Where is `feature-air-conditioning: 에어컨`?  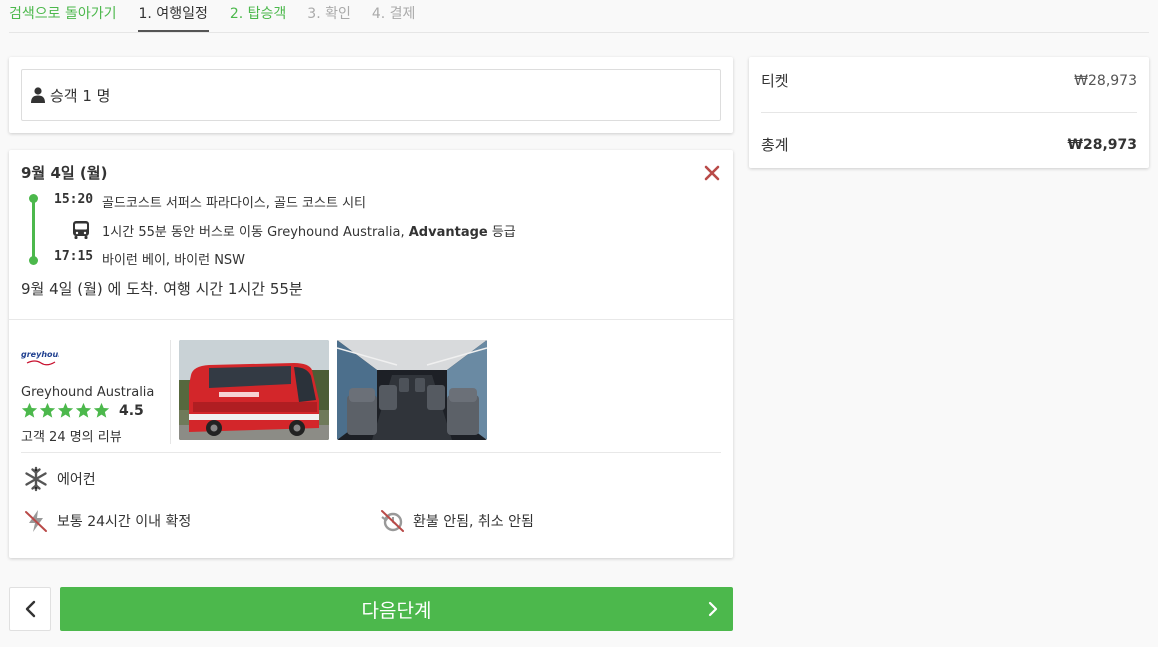
feature-air-conditioning: 에어컨 is located at coordinates (59, 479).